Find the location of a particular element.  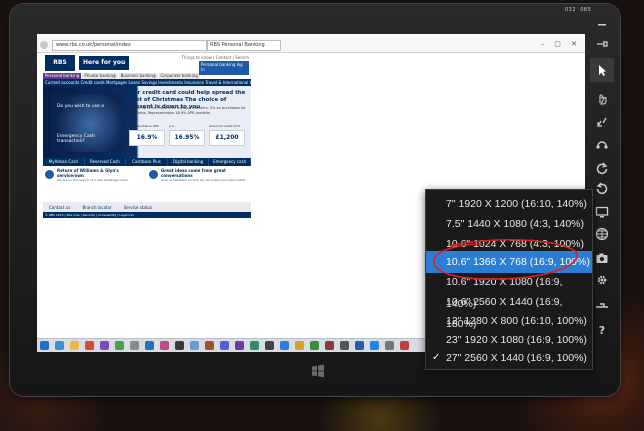

windows-home-button is located at coordinates (318, 370).